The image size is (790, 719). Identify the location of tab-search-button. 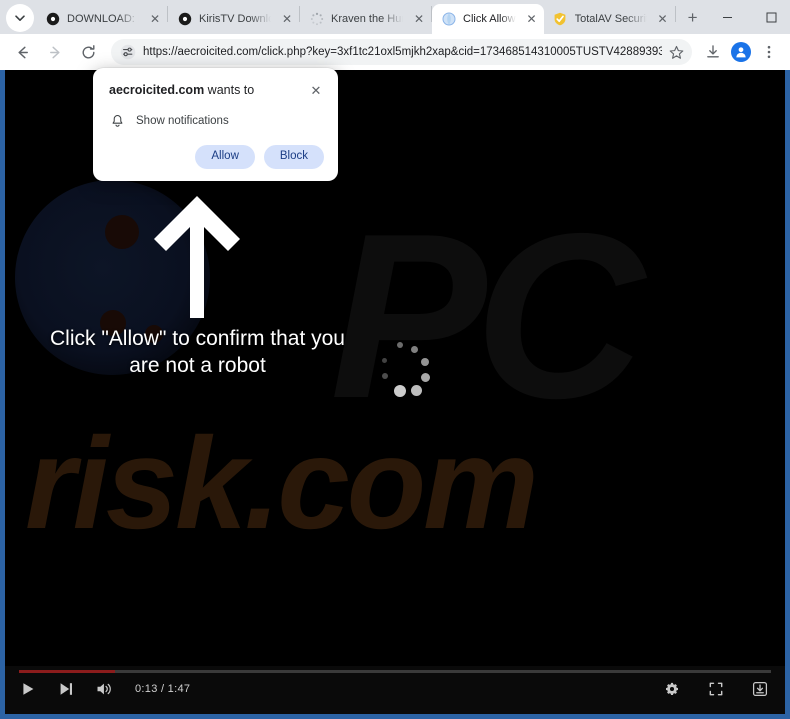
(20, 18).